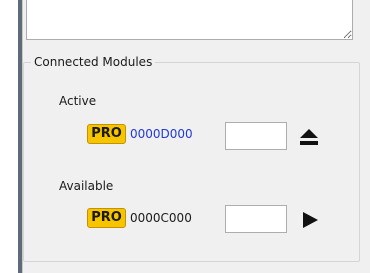  What do you see at coordinates (93, 62) in the screenshot?
I see `group-title: Connected Modules` at bounding box center [93, 62].